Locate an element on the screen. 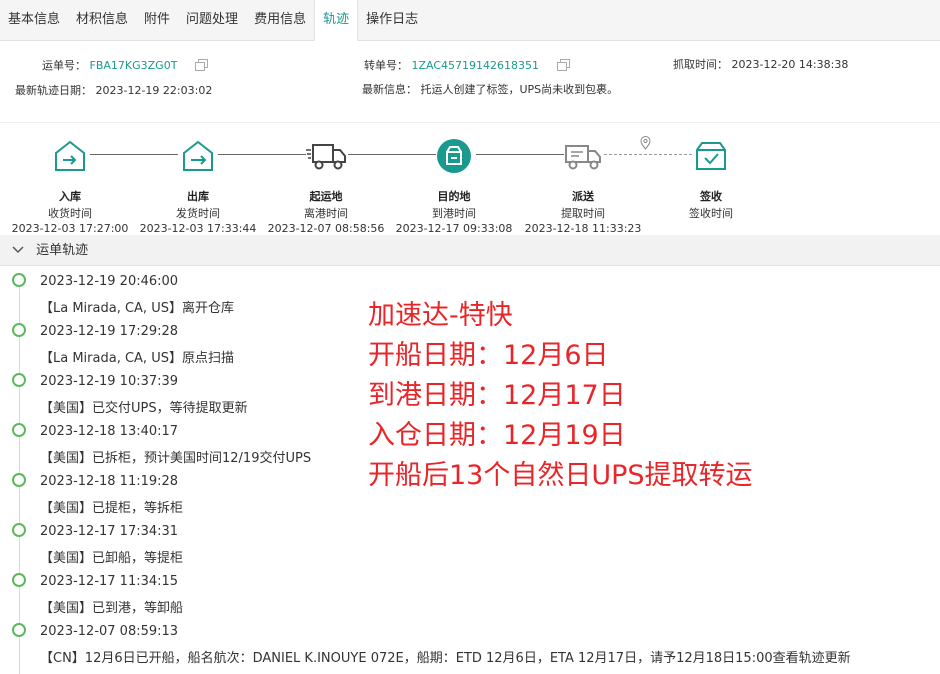 This screenshot has width=940, height=674. tab-fee-info: 费用信息 is located at coordinates (280, 20).